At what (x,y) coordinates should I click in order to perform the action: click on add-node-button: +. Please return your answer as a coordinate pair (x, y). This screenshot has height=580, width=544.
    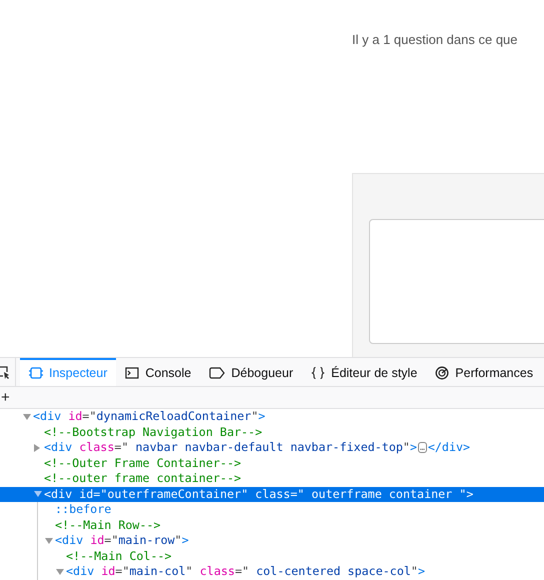
    Looking at the image, I should click on (5, 397).